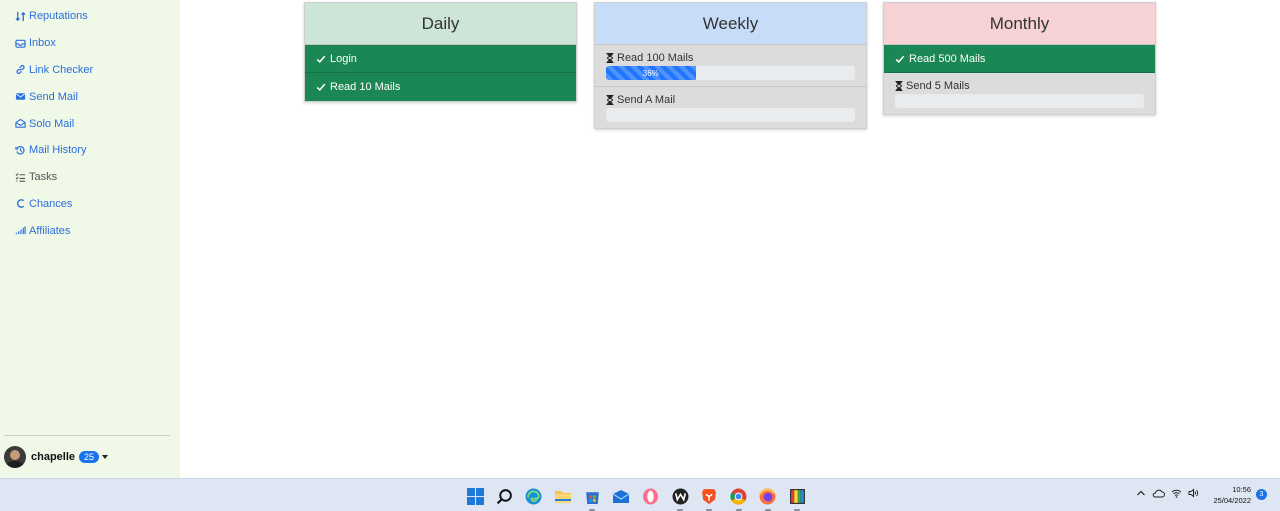  Describe the element at coordinates (105, 457) in the screenshot. I see `chevron-down-icon` at that location.